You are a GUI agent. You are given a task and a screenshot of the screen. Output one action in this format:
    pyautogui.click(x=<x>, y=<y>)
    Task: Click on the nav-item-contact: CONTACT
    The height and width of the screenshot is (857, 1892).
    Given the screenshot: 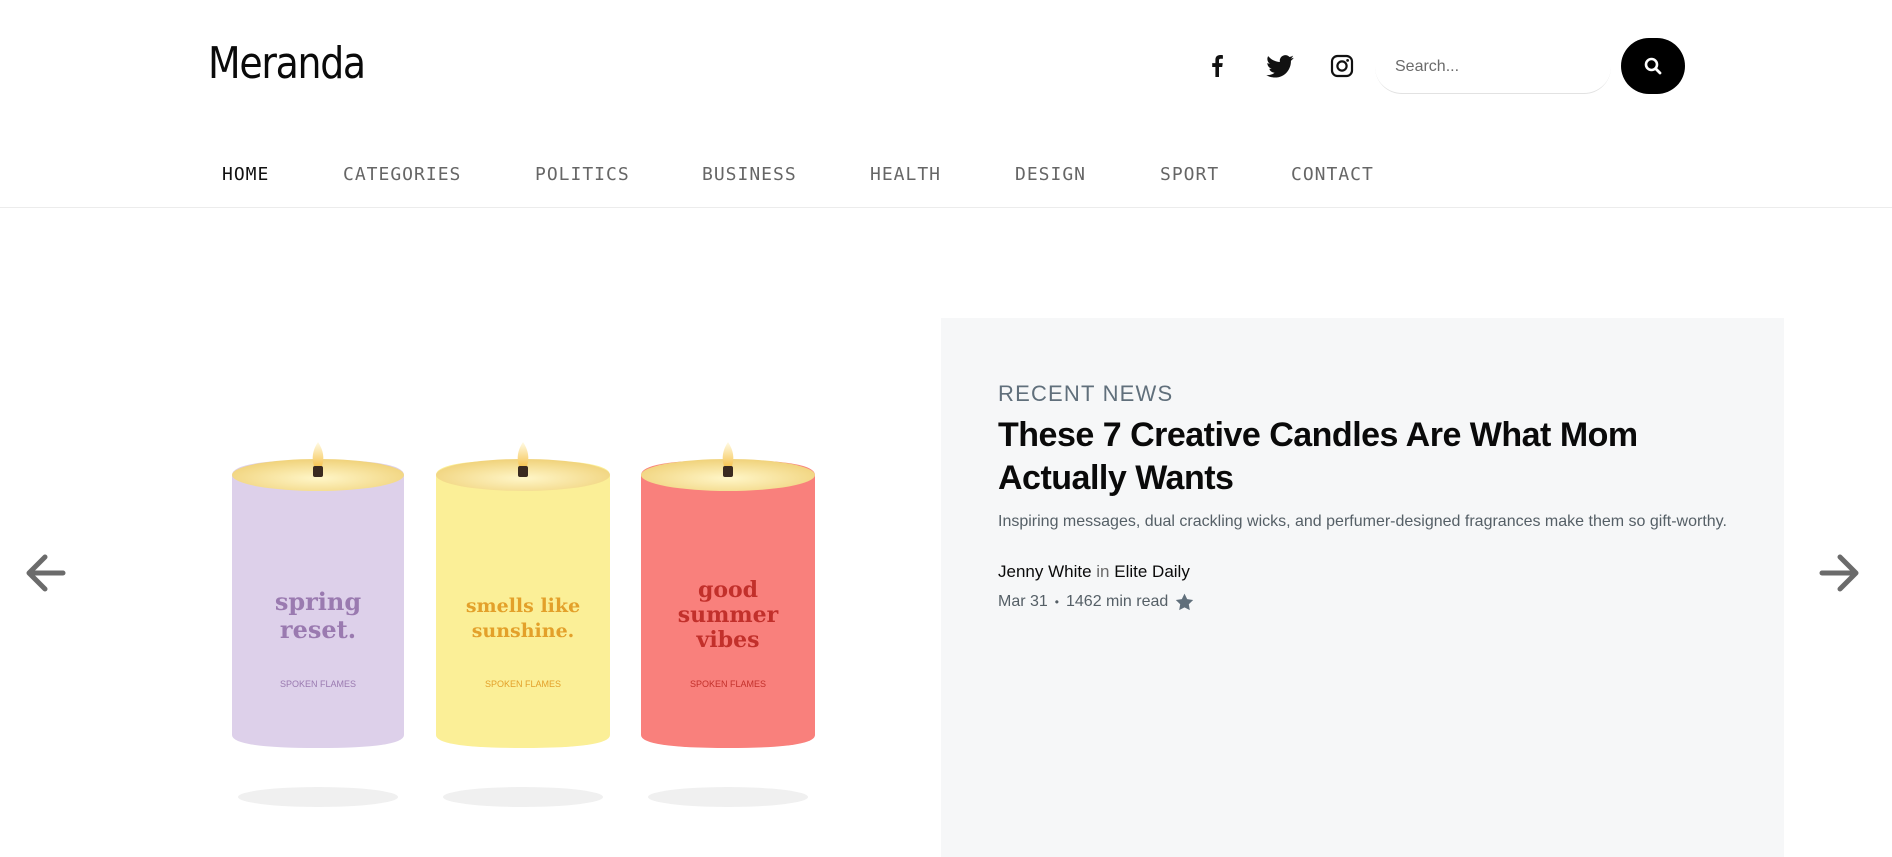 What is the action you would take?
    pyautogui.click(x=1332, y=174)
    